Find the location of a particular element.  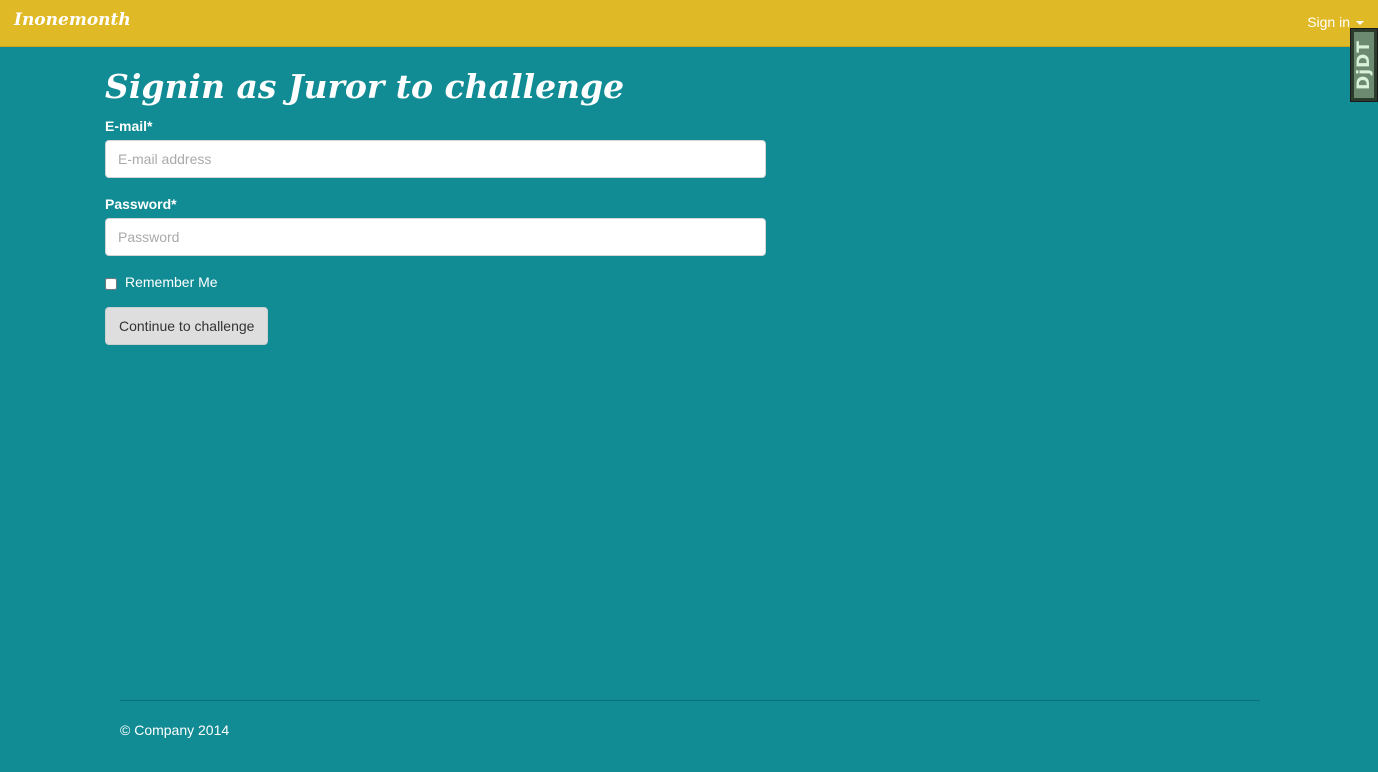

footer-divider is located at coordinates (690, 700).